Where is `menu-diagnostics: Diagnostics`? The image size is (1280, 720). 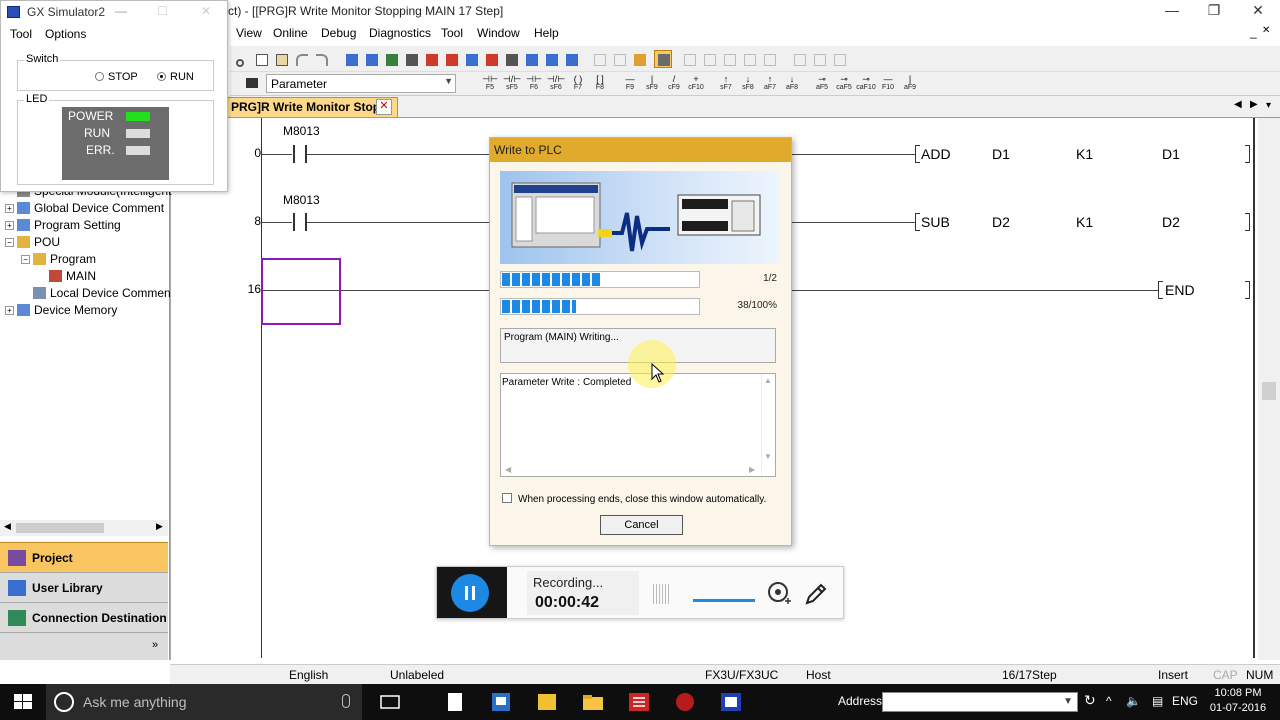 menu-diagnostics: Diagnostics is located at coordinates (400, 33).